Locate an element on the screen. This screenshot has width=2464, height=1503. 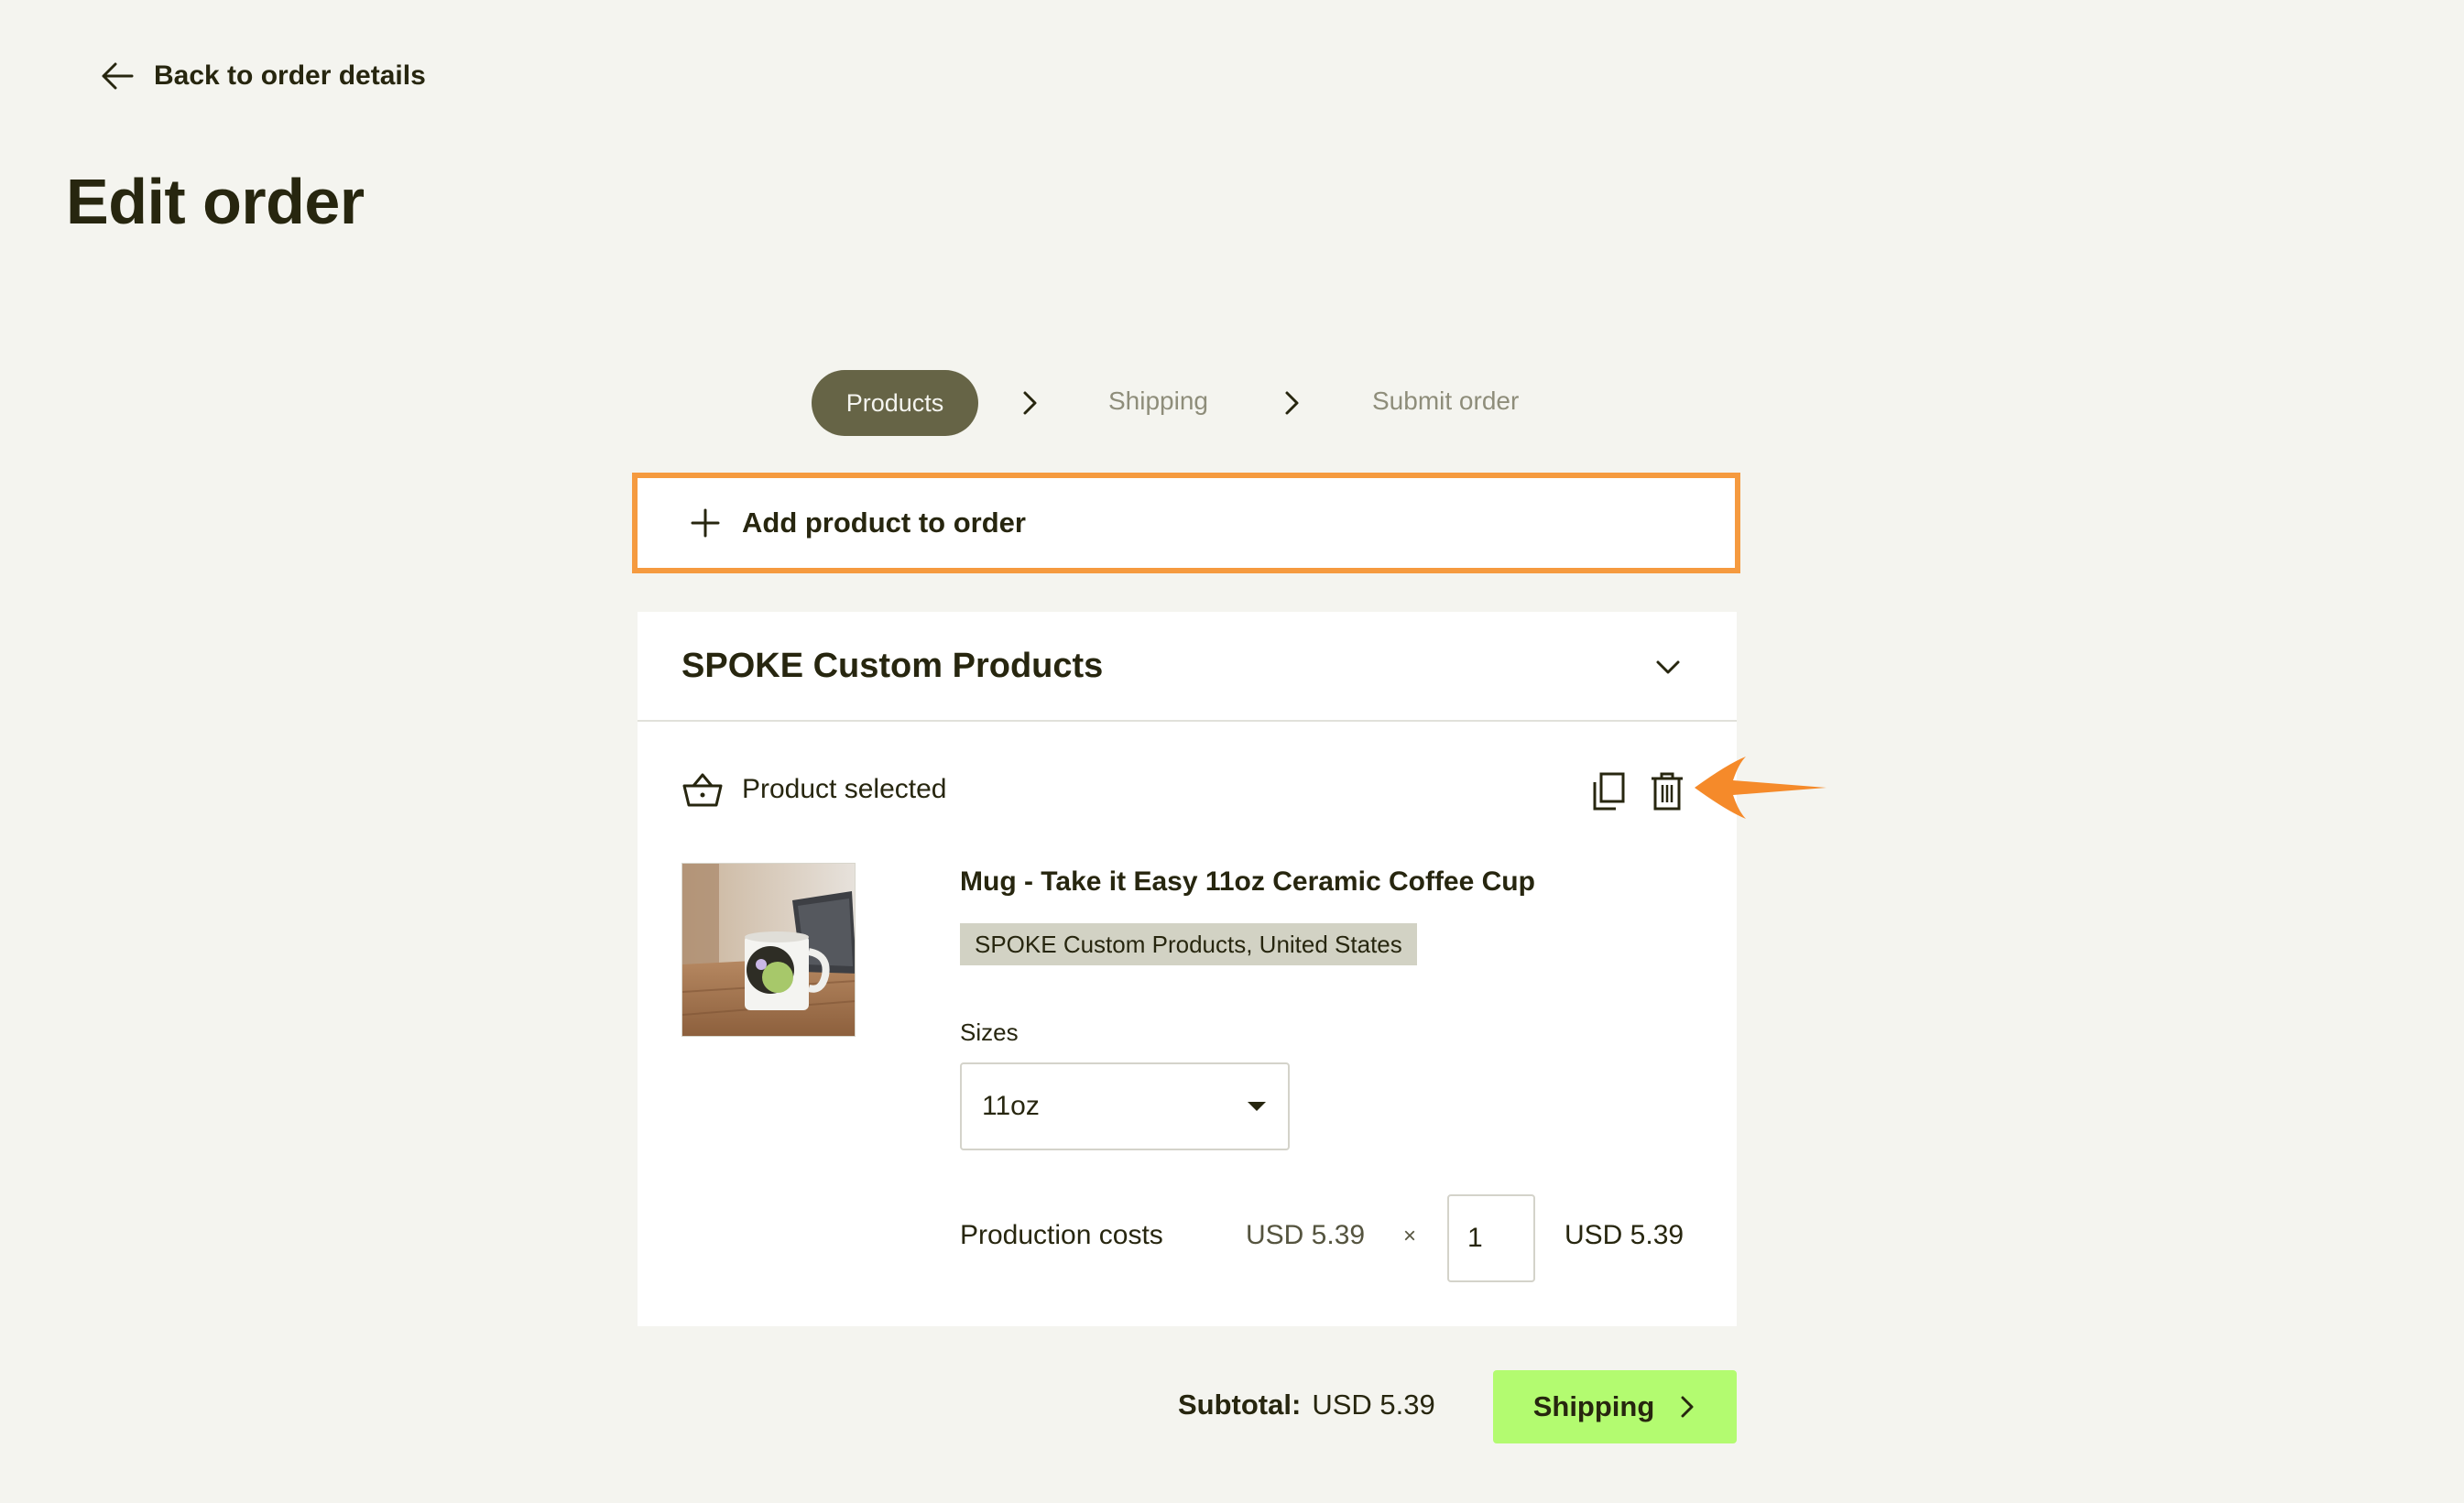
step-submit-order: Submit order is located at coordinates (1445, 401).